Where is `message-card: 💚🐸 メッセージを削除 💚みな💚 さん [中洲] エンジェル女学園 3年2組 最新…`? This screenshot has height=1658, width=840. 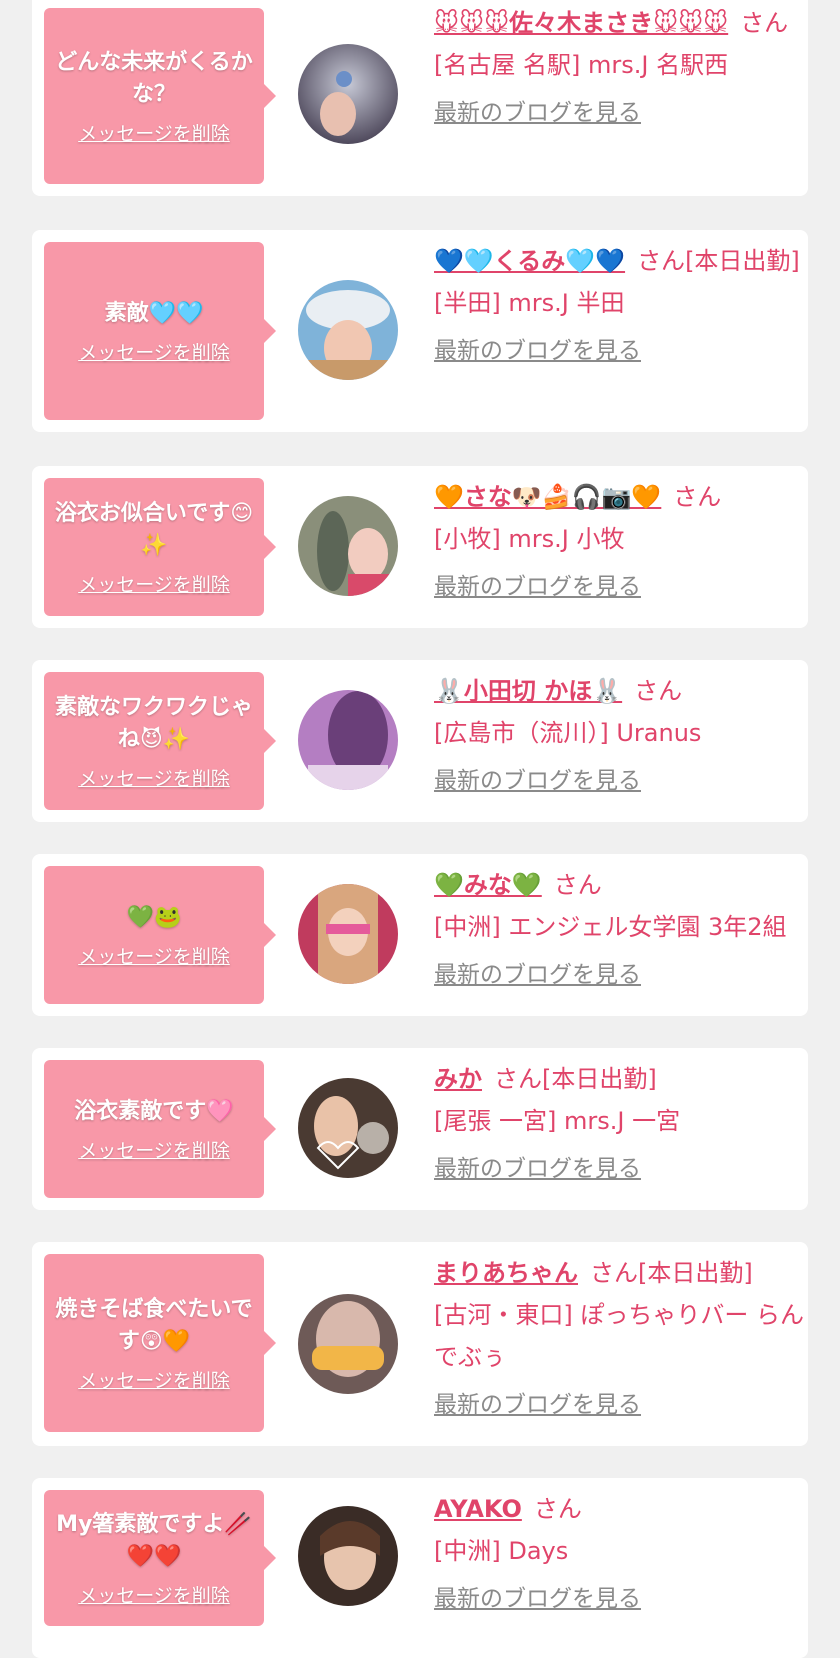
message-card: 💚🐸 メッセージを削除 💚みな💚 さん [中洲] エンジェル女学園 3年2組 最新… is located at coordinates (420, 935).